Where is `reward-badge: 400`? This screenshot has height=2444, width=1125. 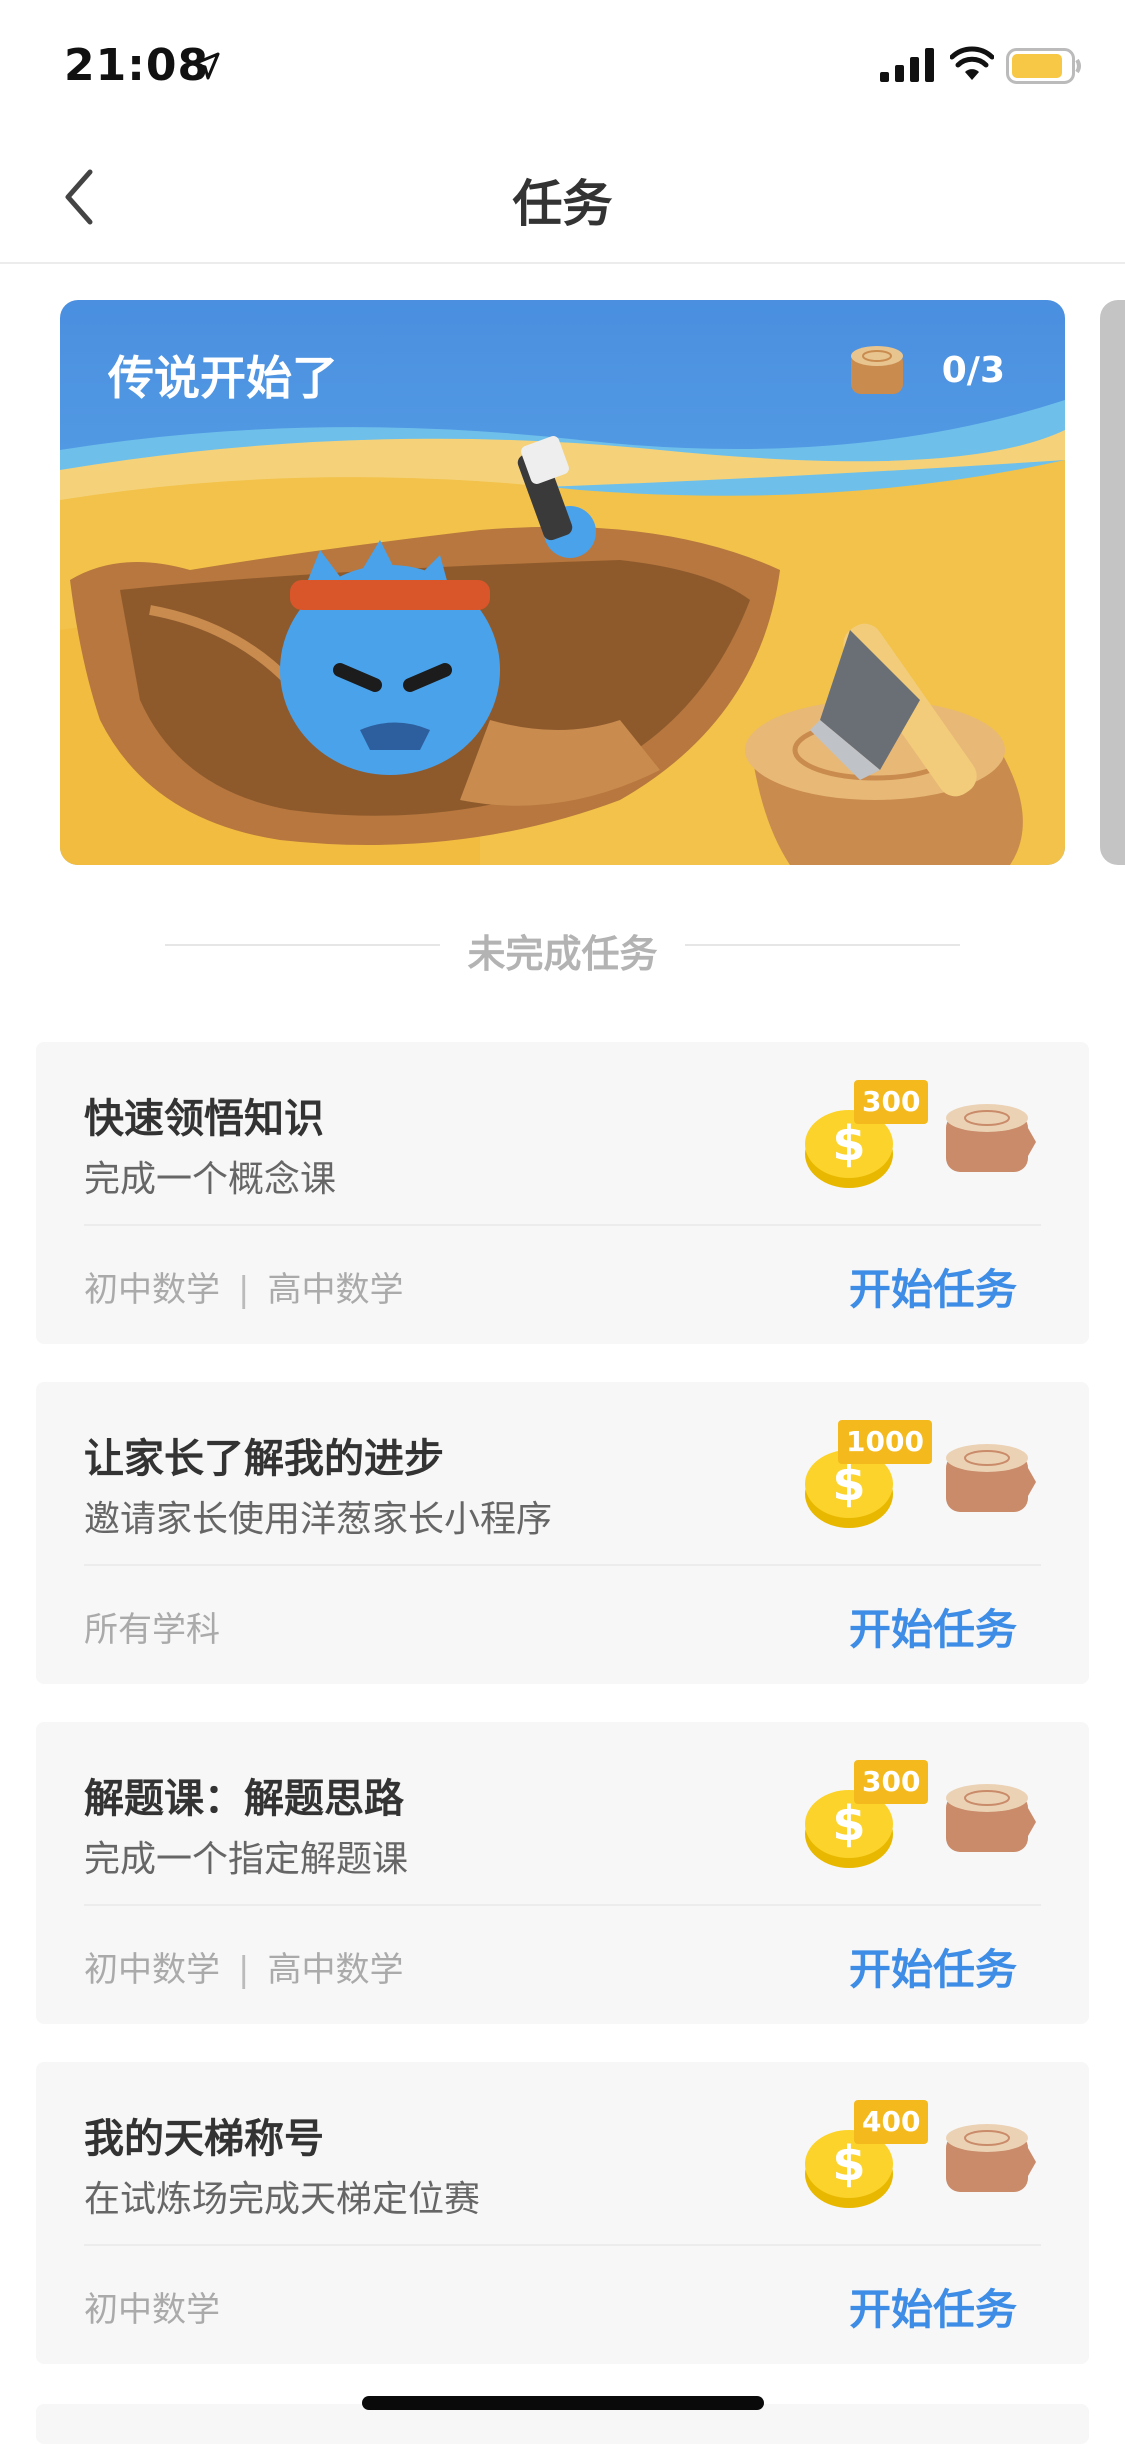
reward-badge: 400 is located at coordinates (891, 2122).